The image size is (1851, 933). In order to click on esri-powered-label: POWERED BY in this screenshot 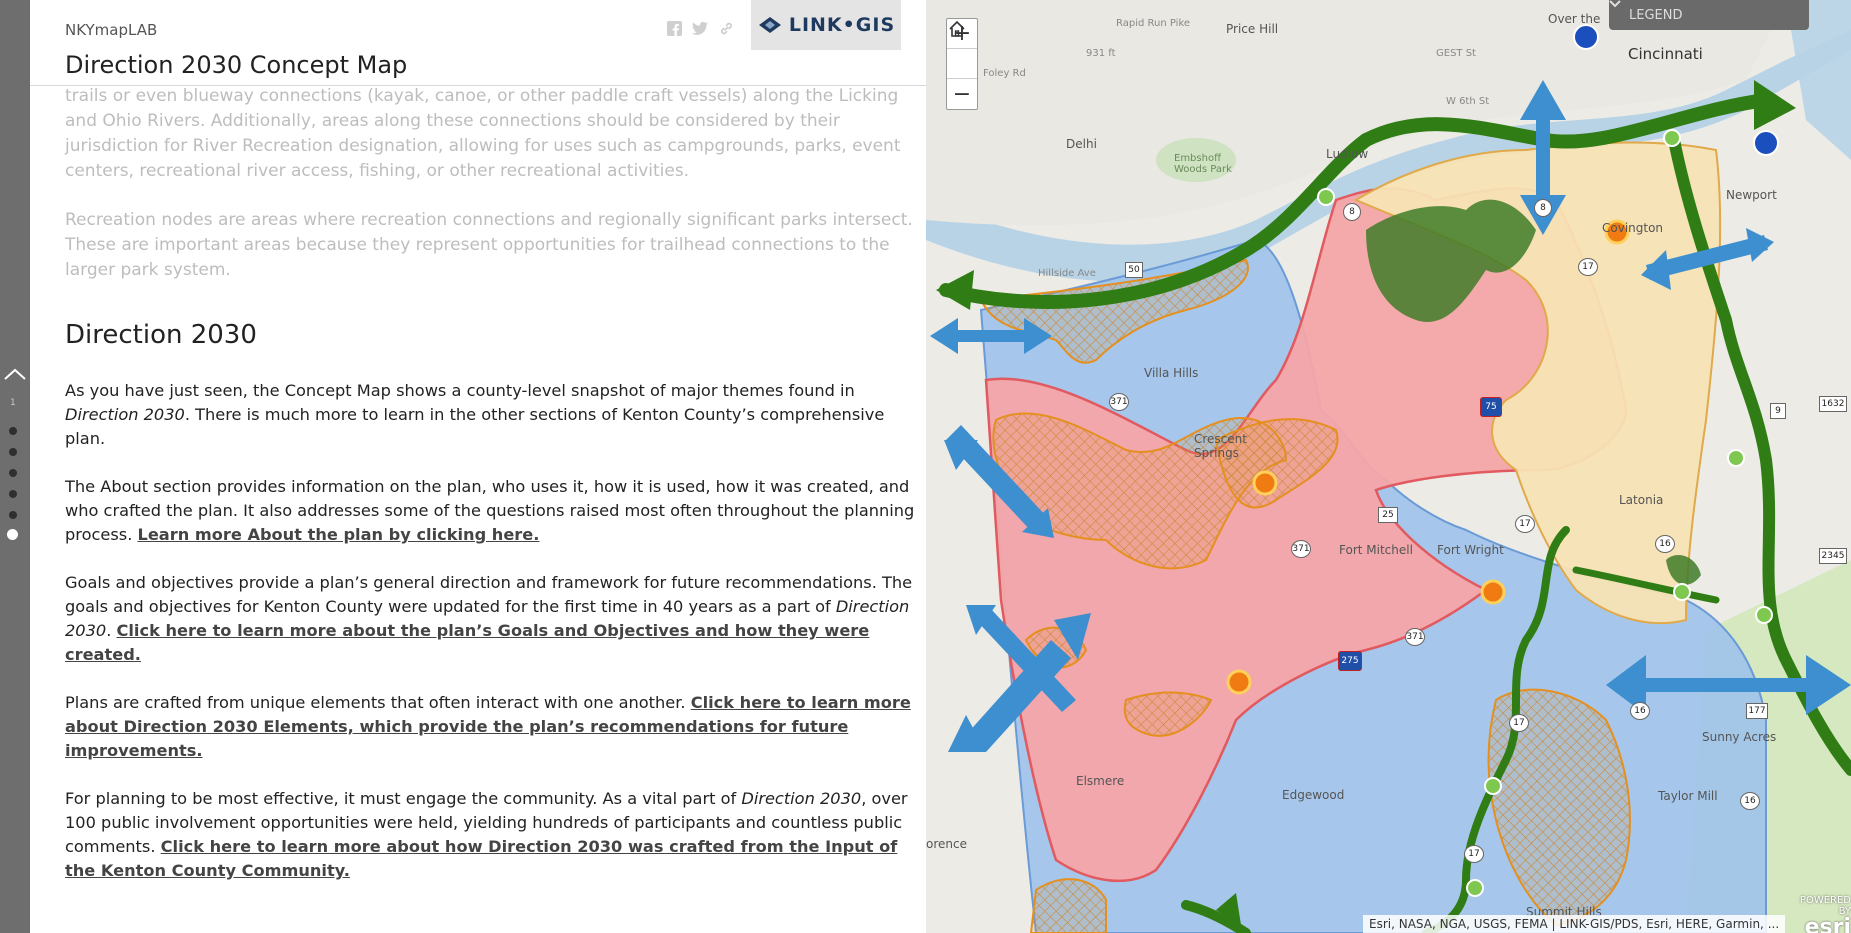, I will do `click(1825, 906)`.